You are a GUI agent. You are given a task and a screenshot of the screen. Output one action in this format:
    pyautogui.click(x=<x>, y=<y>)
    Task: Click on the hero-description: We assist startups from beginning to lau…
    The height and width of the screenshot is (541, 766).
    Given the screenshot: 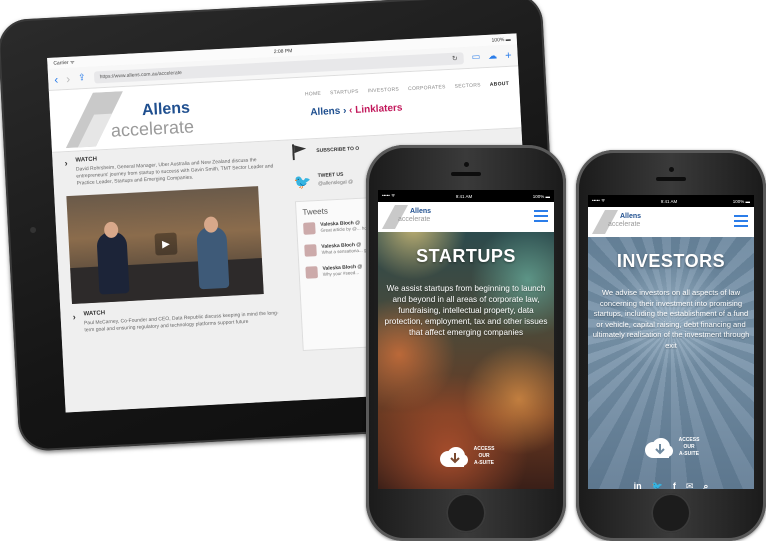 What is the action you would take?
    pyautogui.click(x=466, y=310)
    